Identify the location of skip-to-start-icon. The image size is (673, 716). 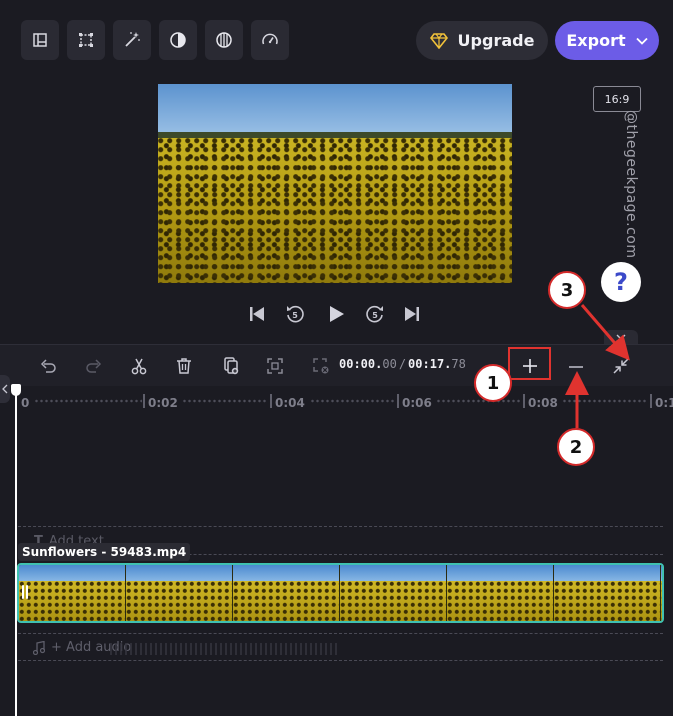
(257, 314).